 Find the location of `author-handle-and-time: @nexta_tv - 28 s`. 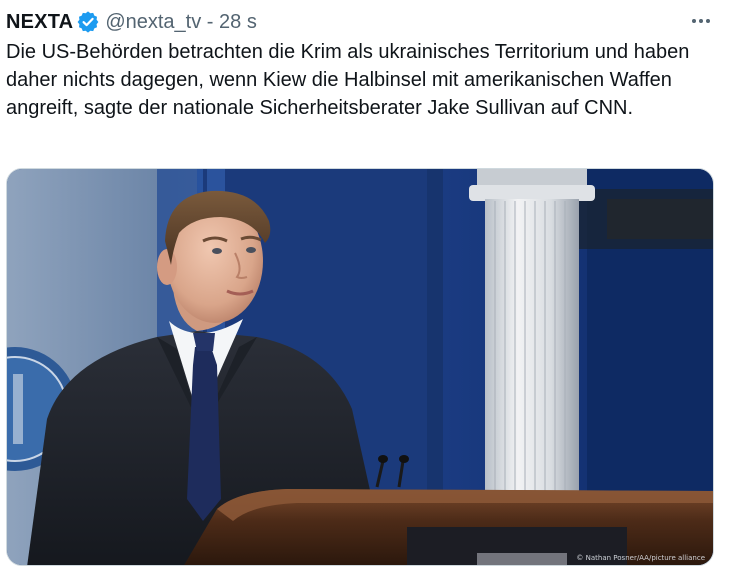

author-handle-and-time: @nexta_tv - 28 s is located at coordinates (181, 22).